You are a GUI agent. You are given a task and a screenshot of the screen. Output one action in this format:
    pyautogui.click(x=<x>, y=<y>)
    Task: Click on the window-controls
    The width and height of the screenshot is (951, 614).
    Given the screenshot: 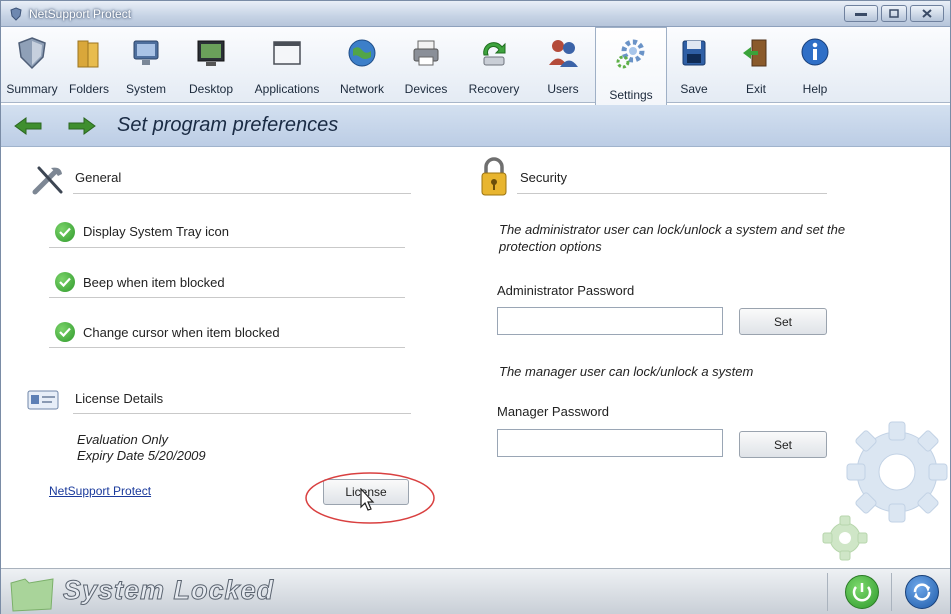 What is the action you would take?
    pyautogui.click(x=894, y=13)
    